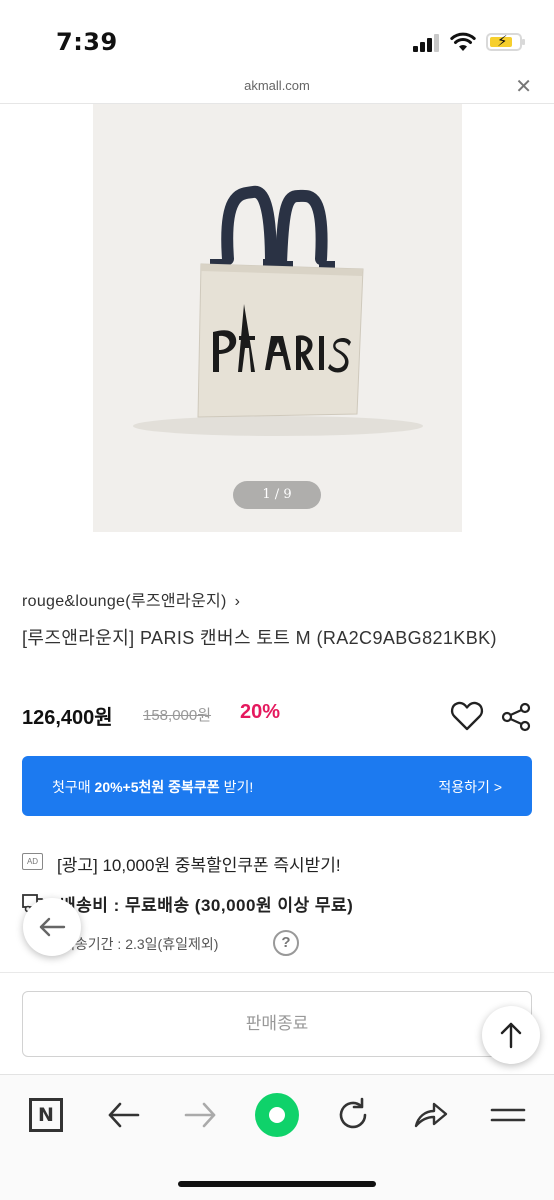 The image size is (554, 1200). I want to click on browser-toolbar: N, so click(277, 1137).